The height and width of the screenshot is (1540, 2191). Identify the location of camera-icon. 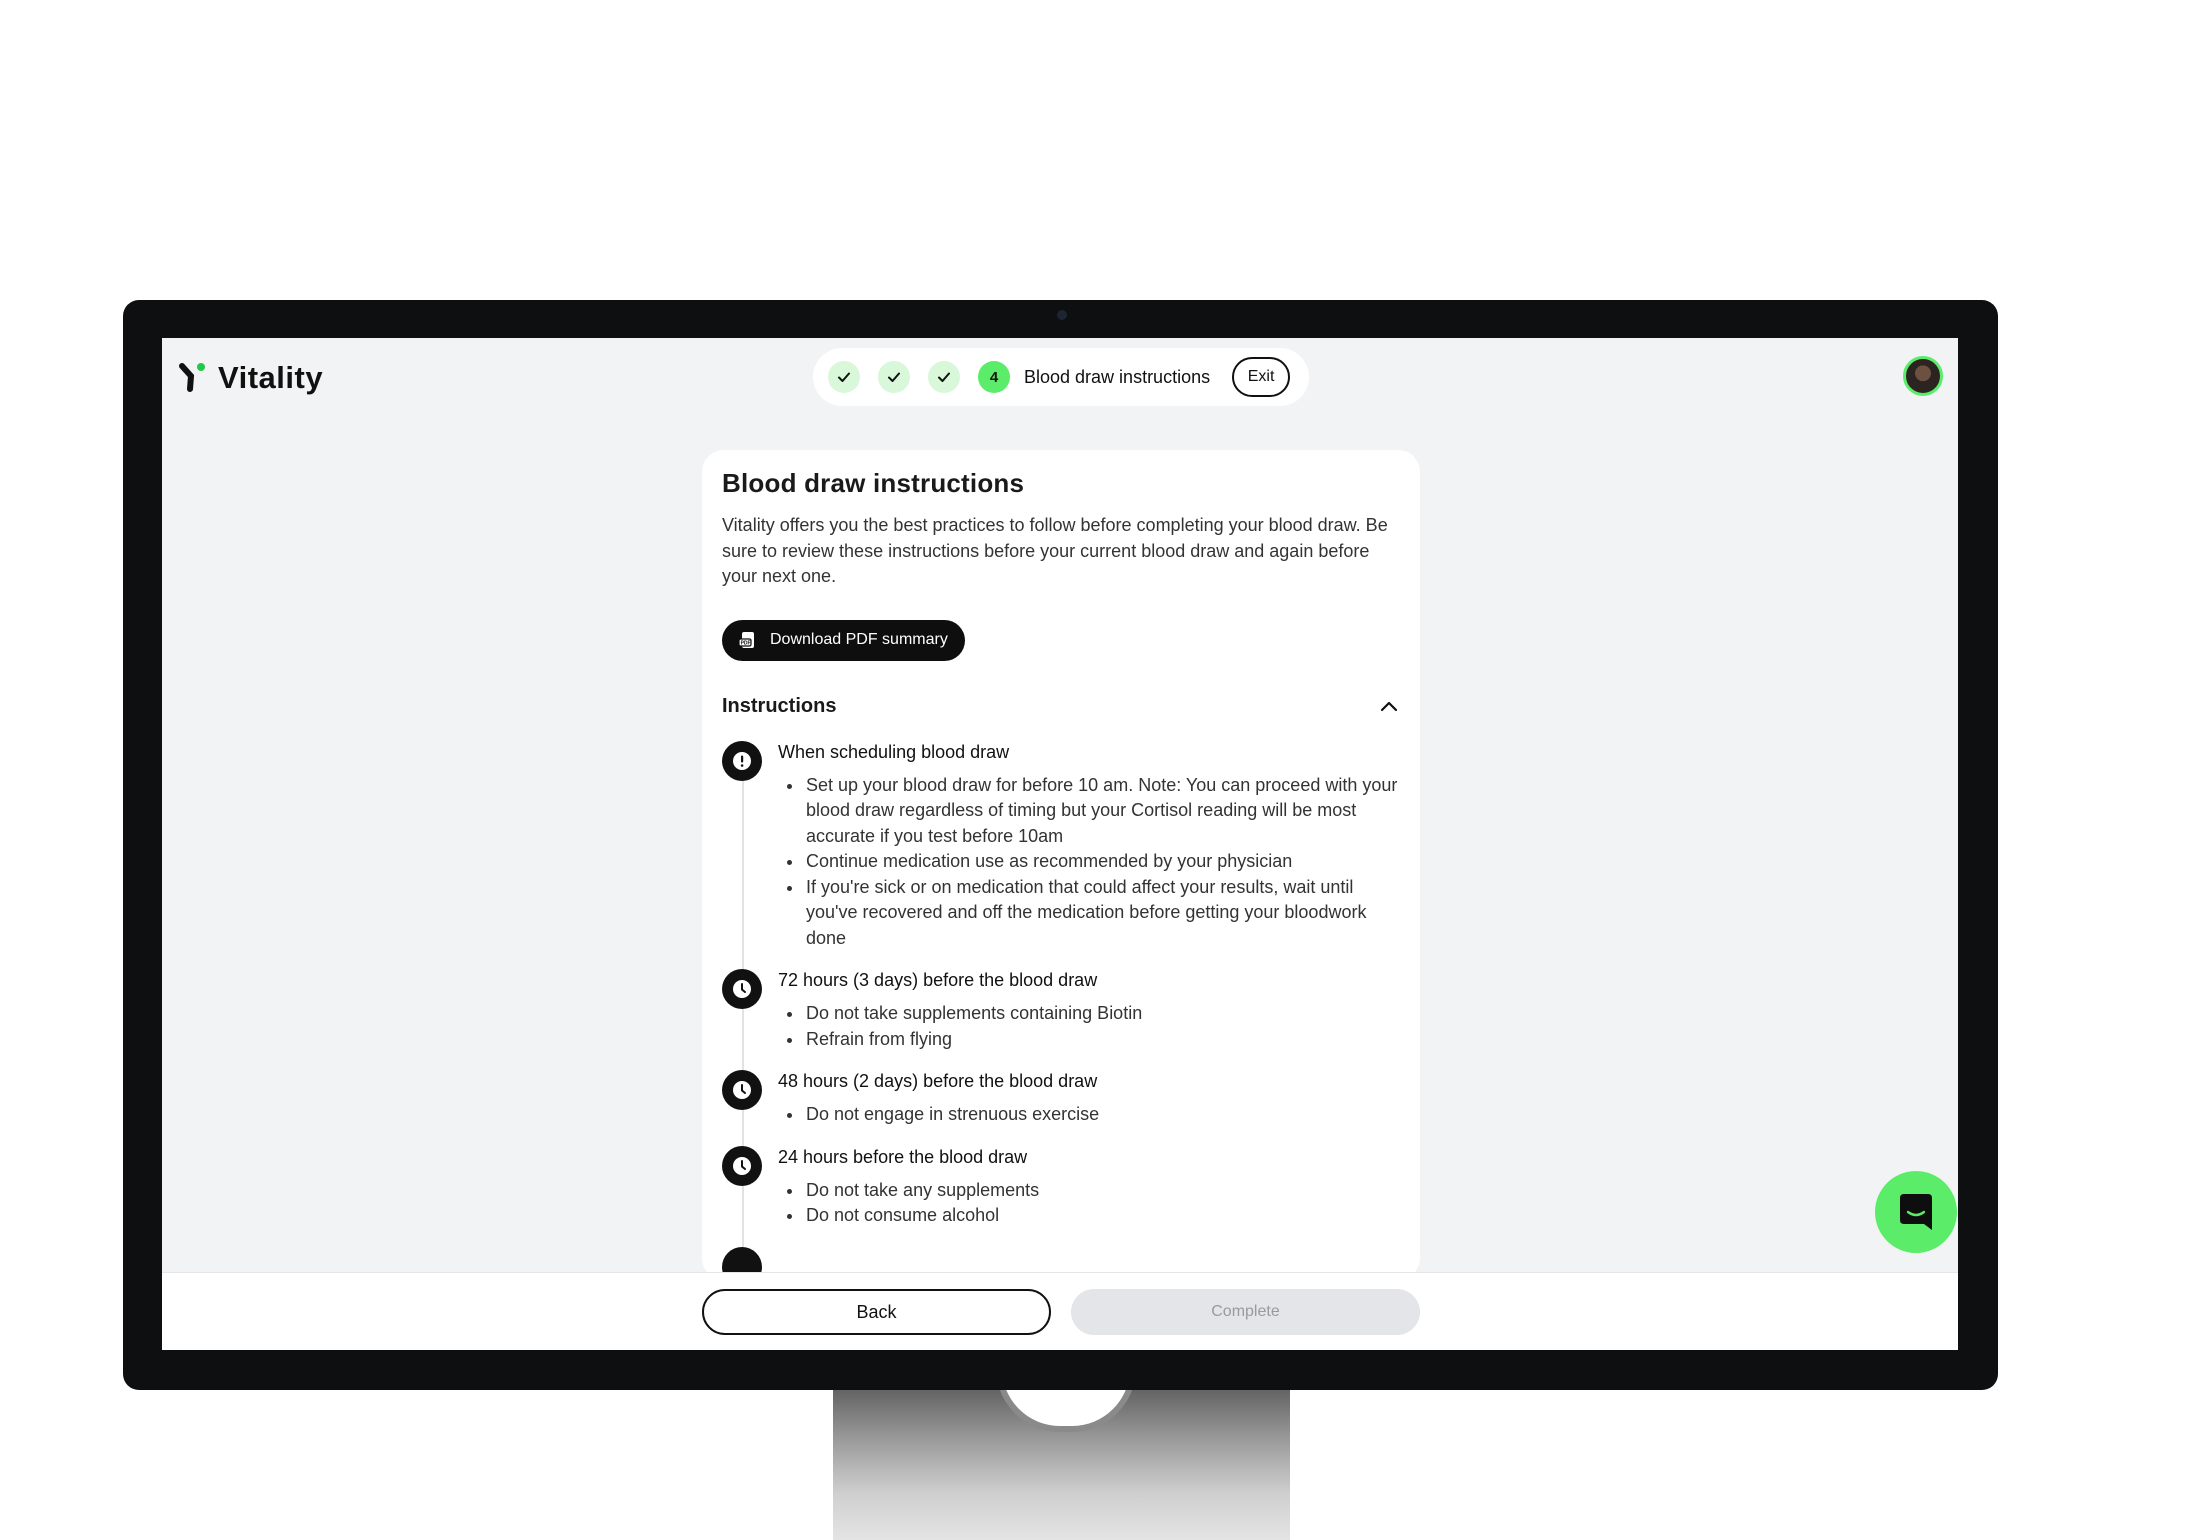
(1062, 315).